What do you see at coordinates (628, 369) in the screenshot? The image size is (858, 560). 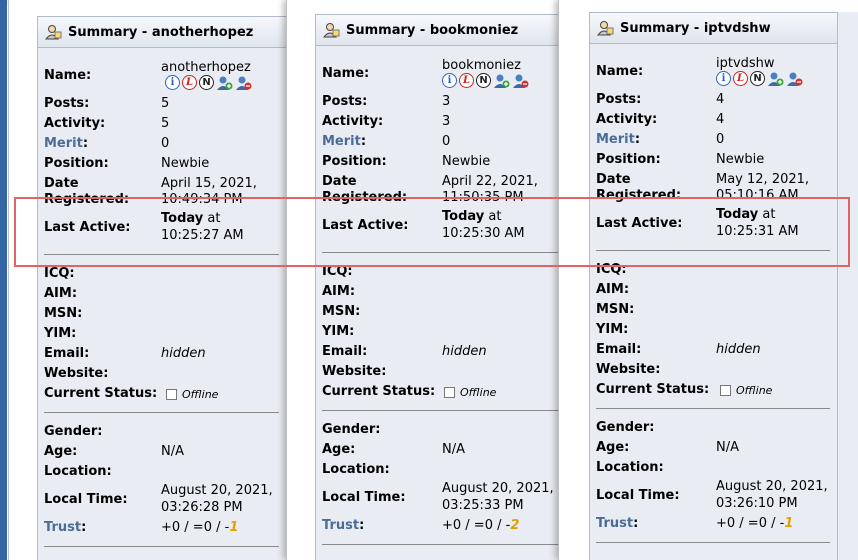 I see `website-label: Website:` at bounding box center [628, 369].